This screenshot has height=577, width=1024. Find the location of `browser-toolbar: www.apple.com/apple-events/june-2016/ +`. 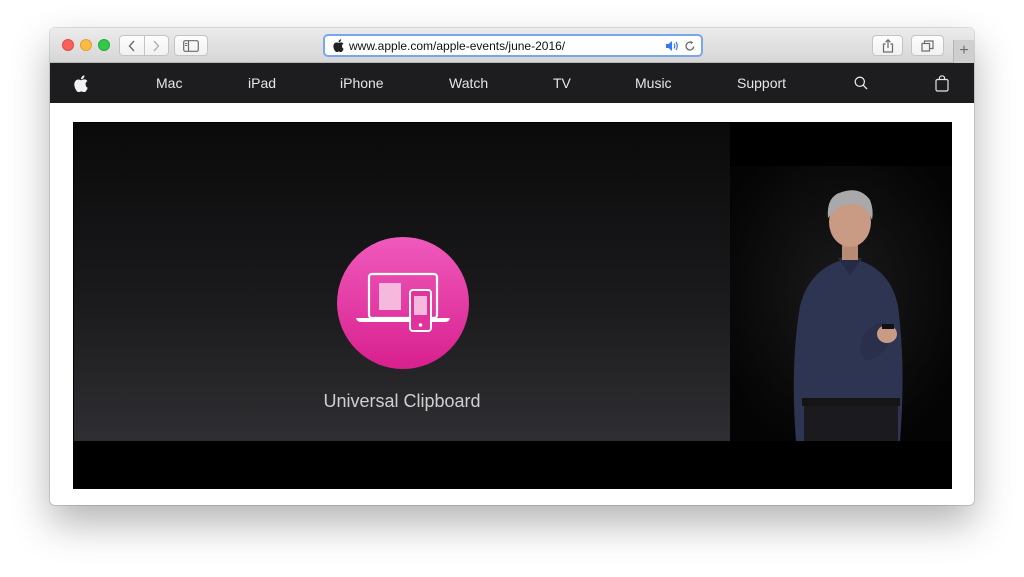

browser-toolbar: www.apple.com/apple-events/june-2016/ + is located at coordinates (512, 45).